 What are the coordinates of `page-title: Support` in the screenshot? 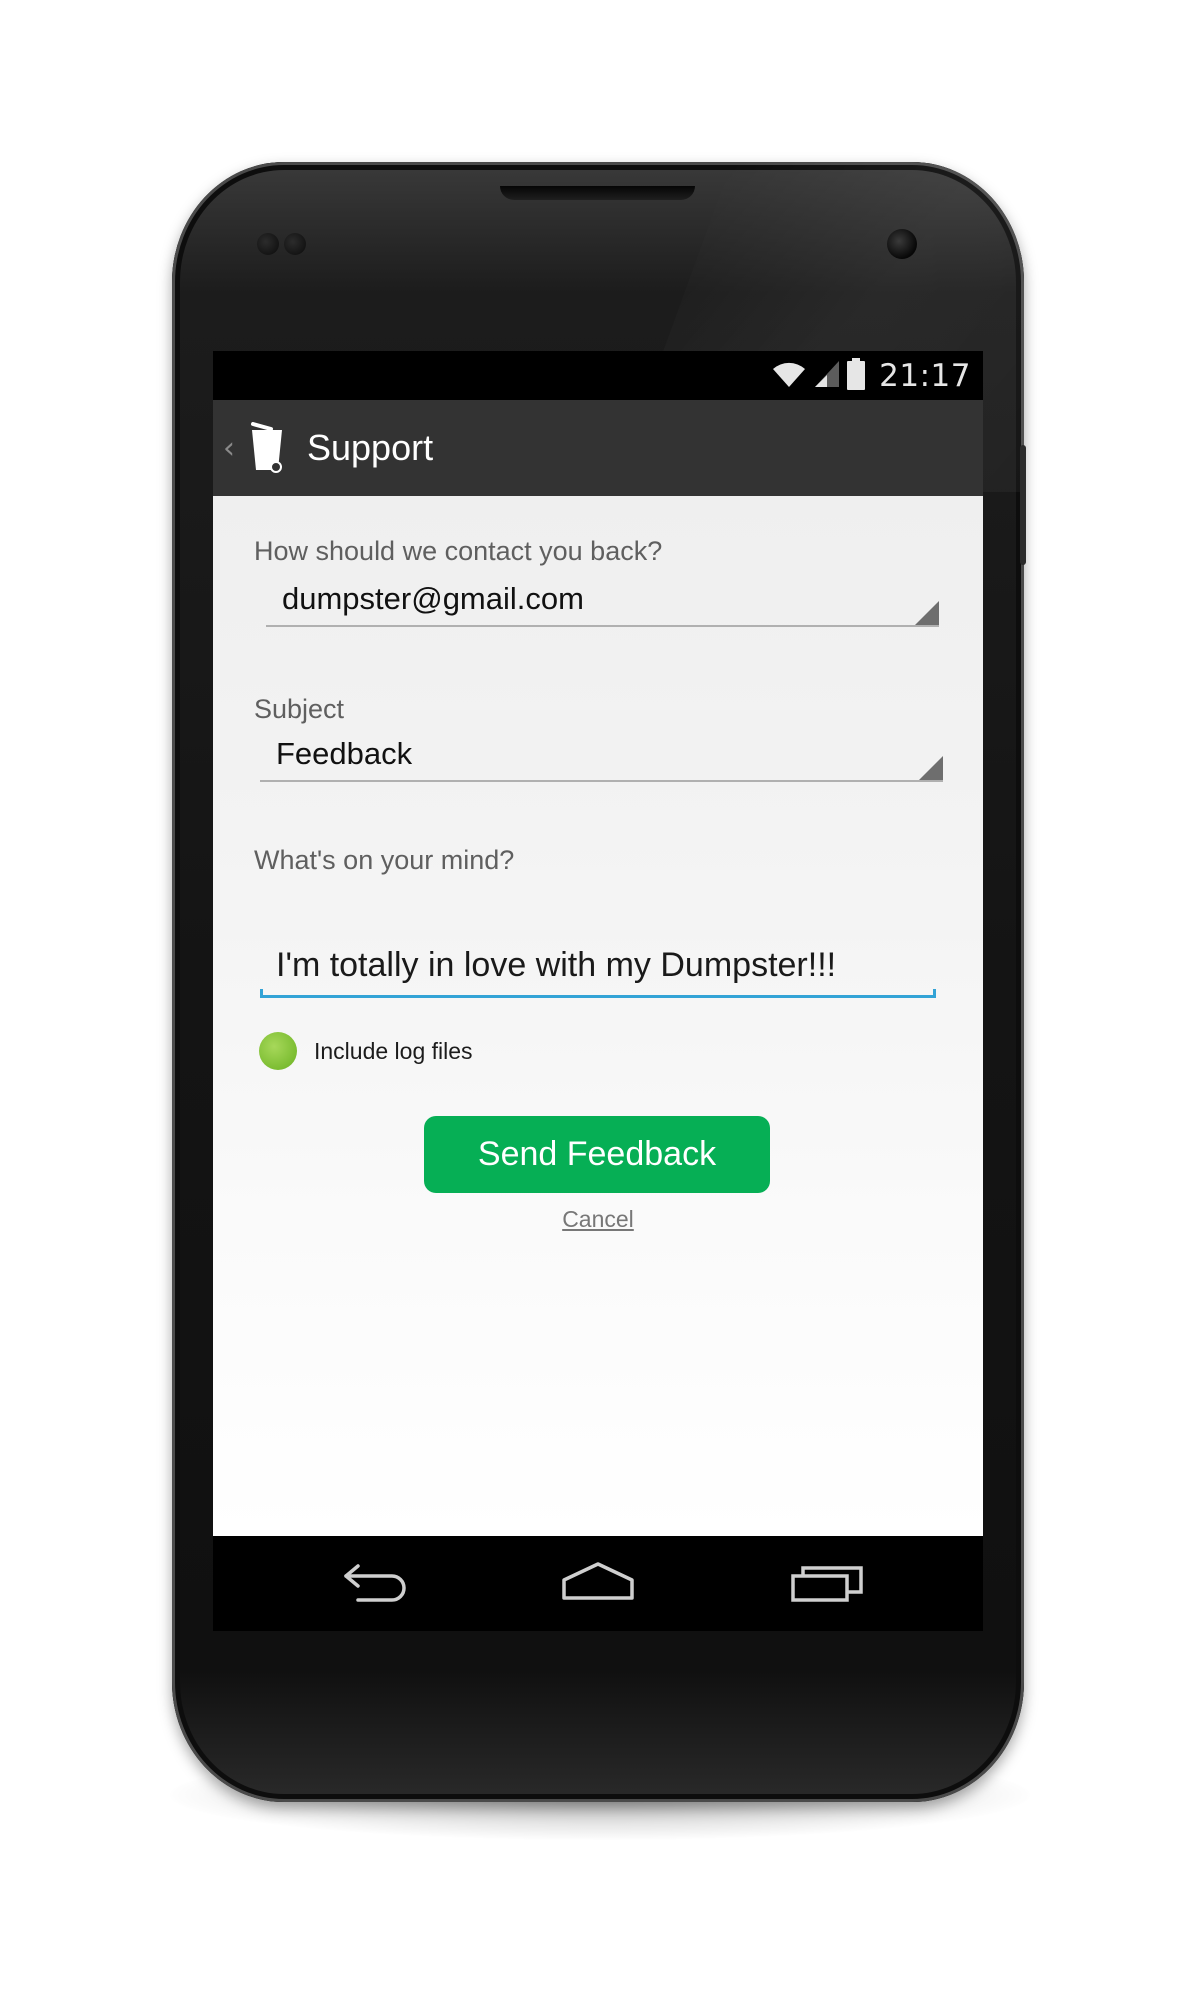 It's located at (370, 447).